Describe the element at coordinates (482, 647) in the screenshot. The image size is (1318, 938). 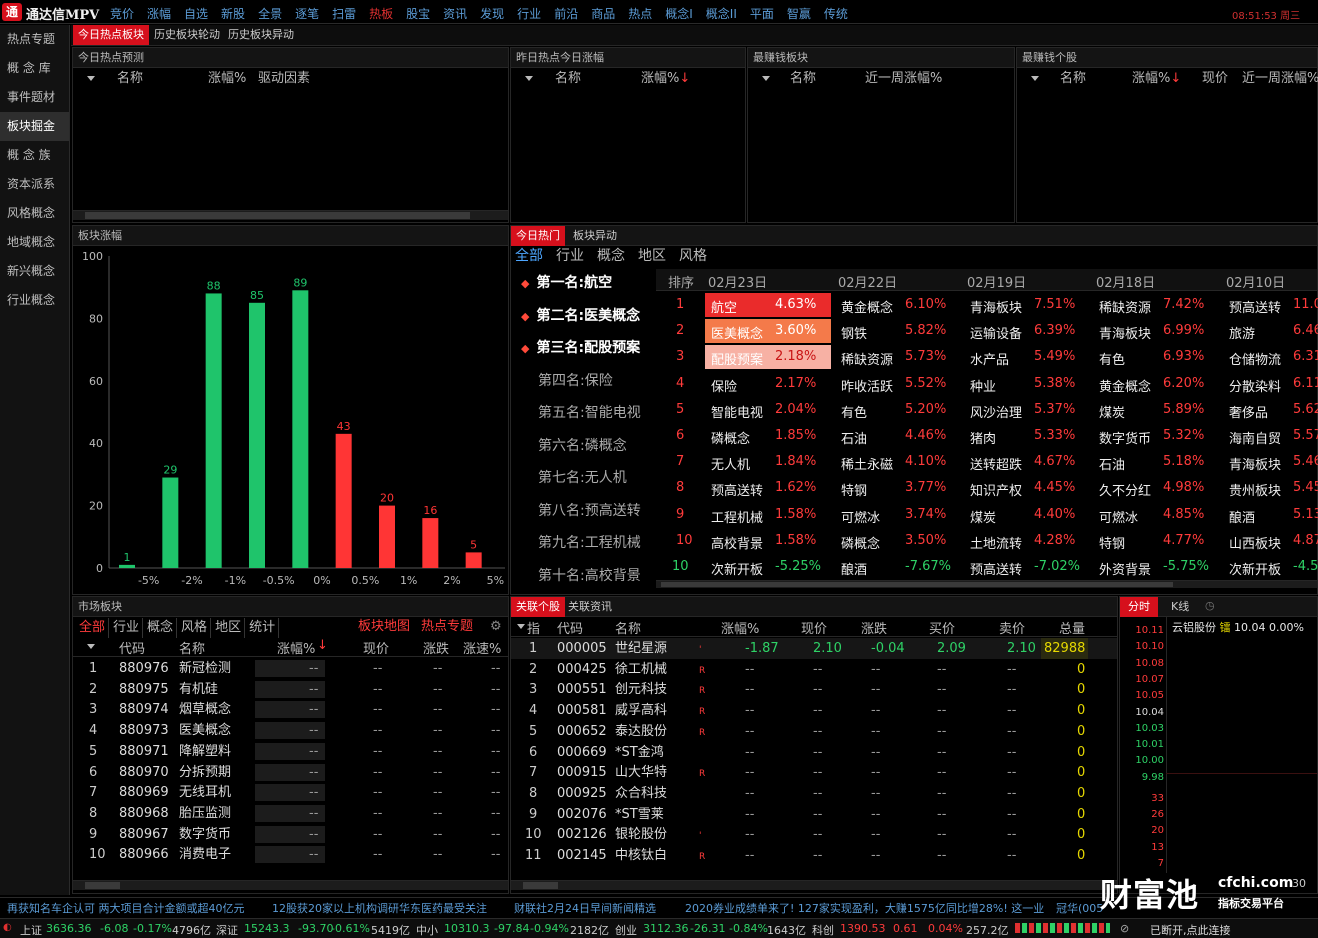
I see `market-col-header: 涨速%` at that location.